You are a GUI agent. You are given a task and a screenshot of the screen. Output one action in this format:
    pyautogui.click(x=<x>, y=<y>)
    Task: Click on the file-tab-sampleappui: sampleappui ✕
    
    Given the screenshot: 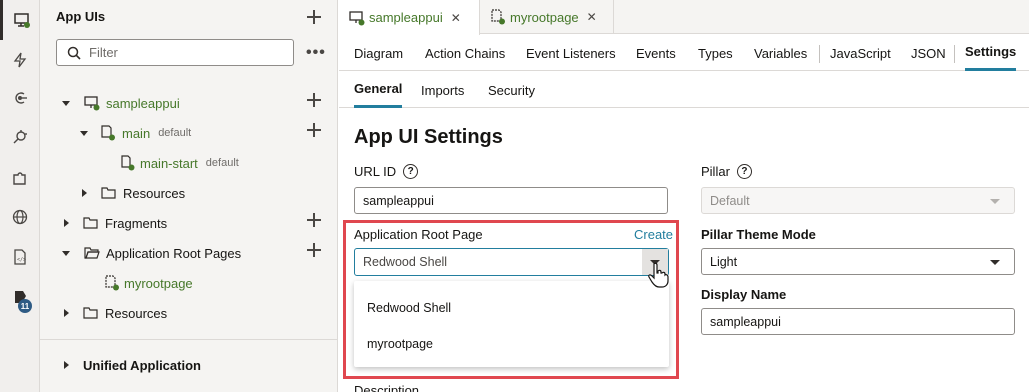 What is the action you would take?
    pyautogui.click(x=409, y=17)
    